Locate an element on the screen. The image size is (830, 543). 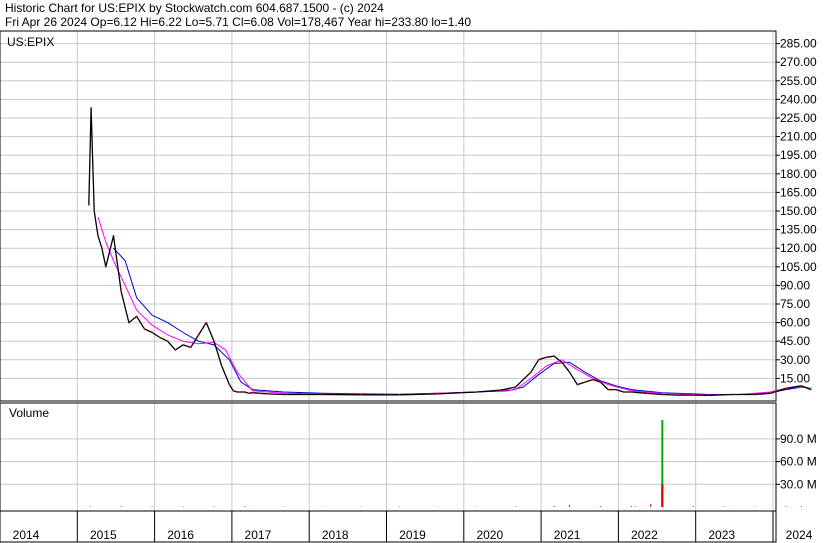
price-tick-label: 240.00 is located at coordinates (798, 99).